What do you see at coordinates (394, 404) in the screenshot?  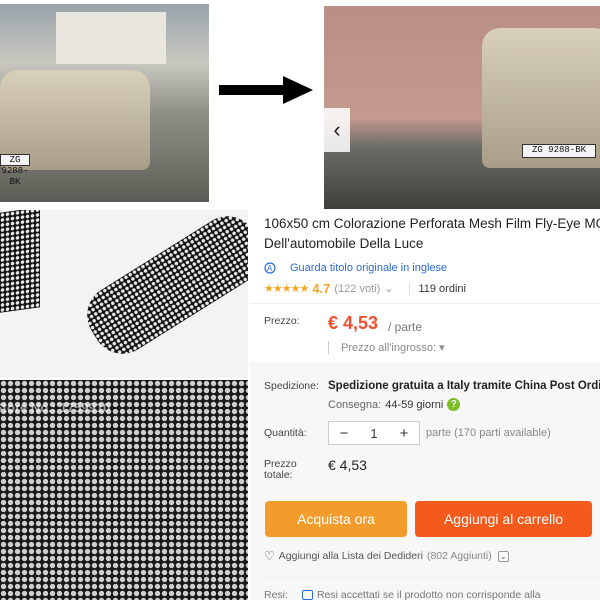 I see `delivery-info: Consegna: 44-59 giorni ?` at bounding box center [394, 404].